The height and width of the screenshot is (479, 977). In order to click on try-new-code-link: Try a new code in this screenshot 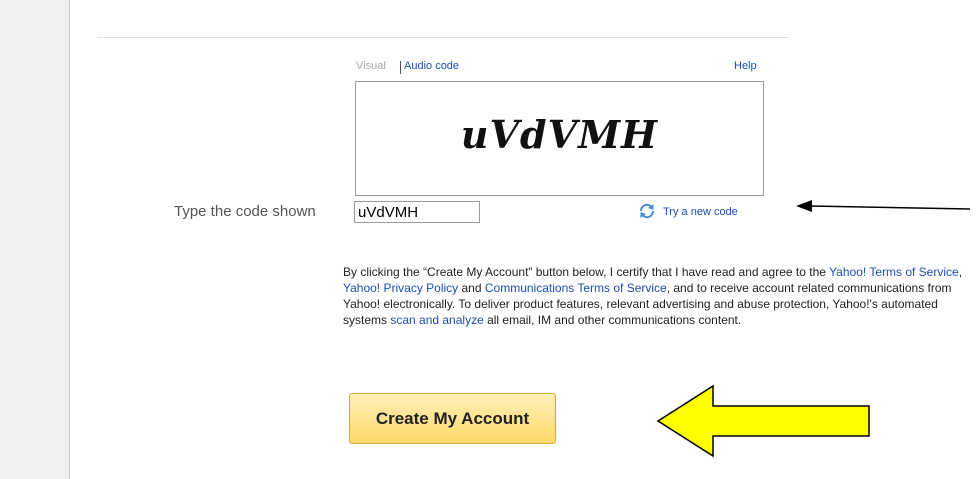, I will do `click(700, 212)`.